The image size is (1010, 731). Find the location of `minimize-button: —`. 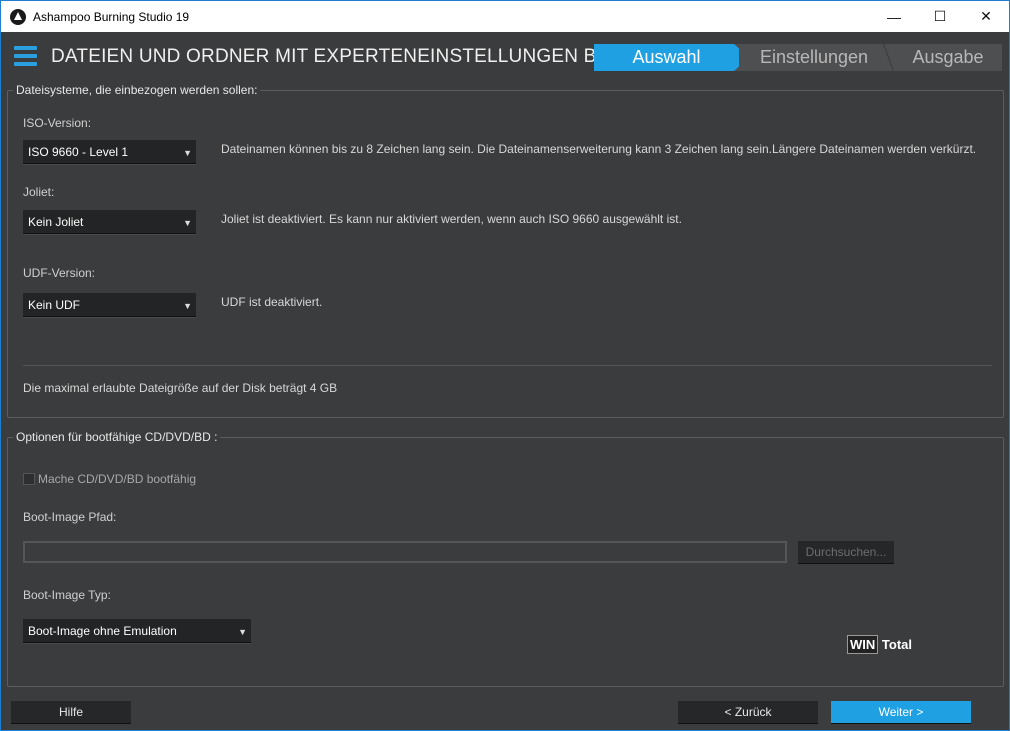

minimize-button: — is located at coordinates (894, 16).